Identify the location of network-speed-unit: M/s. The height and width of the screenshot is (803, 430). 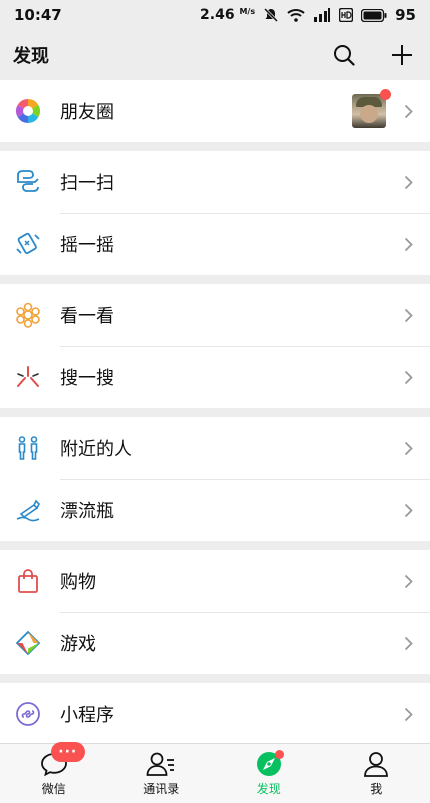
(247, 11).